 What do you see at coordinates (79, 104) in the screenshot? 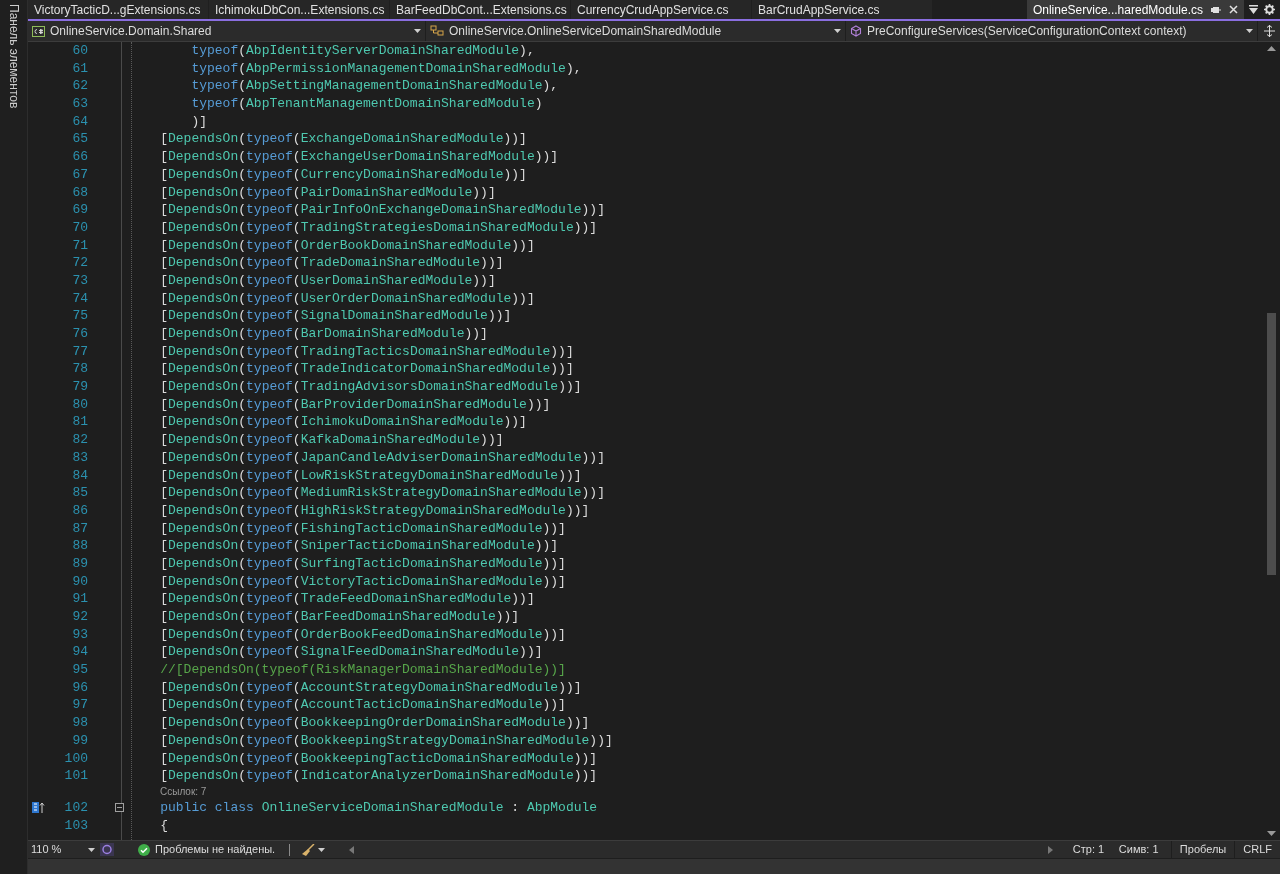
I see `line-number: 63` at bounding box center [79, 104].